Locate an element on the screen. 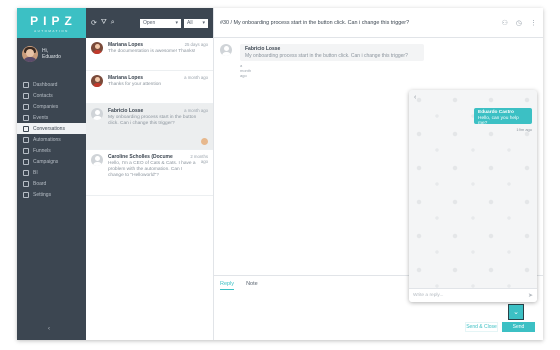  tab-note: Note is located at coordinates (252, 285).